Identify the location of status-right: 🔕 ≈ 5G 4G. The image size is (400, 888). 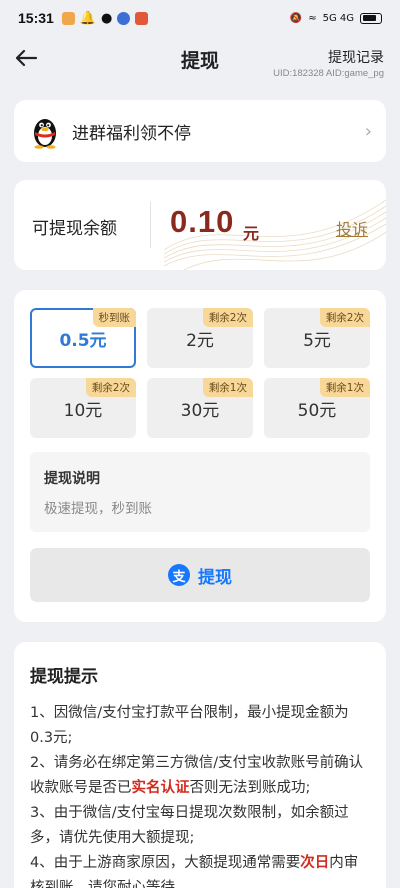
(335, 18).